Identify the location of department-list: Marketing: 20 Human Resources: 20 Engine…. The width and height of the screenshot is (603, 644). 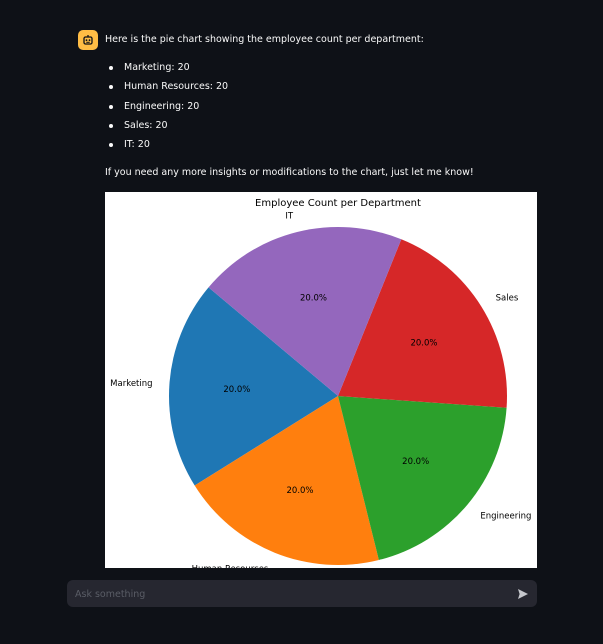
(166, 109).